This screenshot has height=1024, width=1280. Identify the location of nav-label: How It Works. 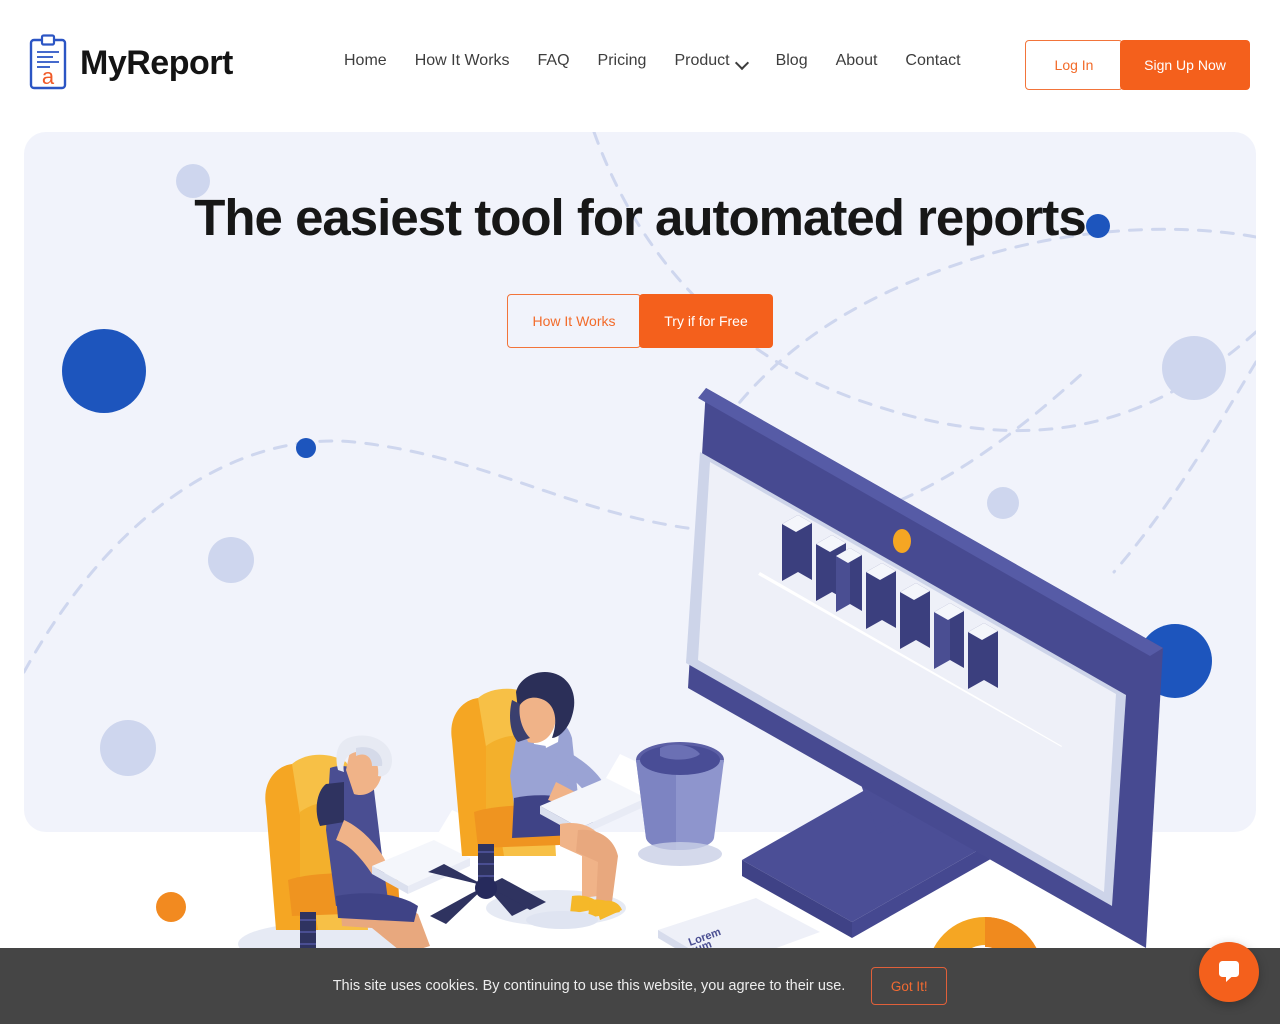
(462, 60).